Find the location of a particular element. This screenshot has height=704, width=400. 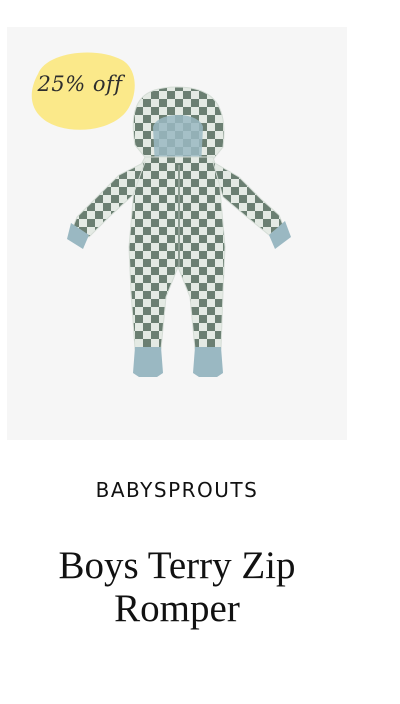

product-title: Boys Terry Zip Romper is located at coordinates (177, 587).